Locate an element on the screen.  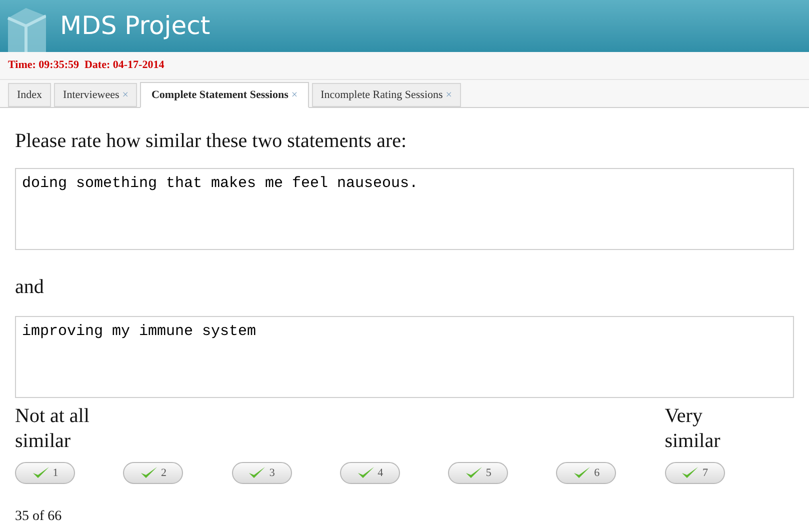
progress-text: 35 of 66 is located at coordinates (39, 517).